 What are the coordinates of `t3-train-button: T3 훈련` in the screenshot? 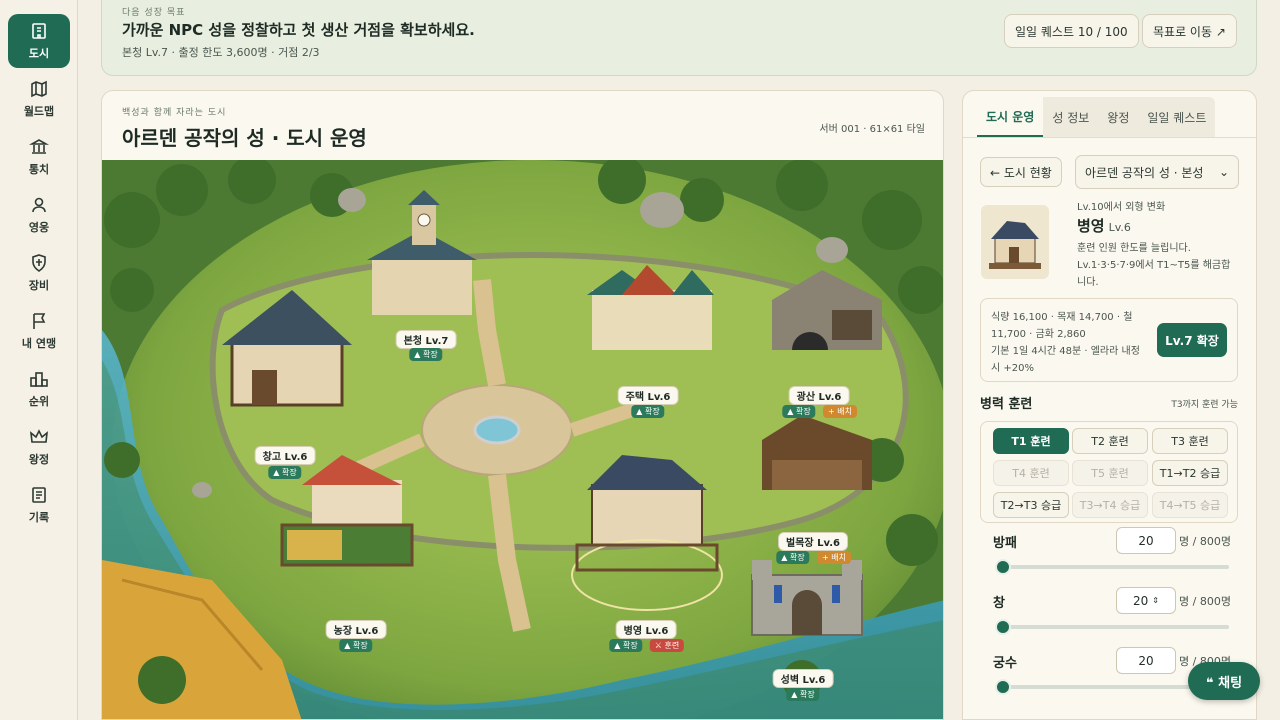 It's located at (1190, 441).